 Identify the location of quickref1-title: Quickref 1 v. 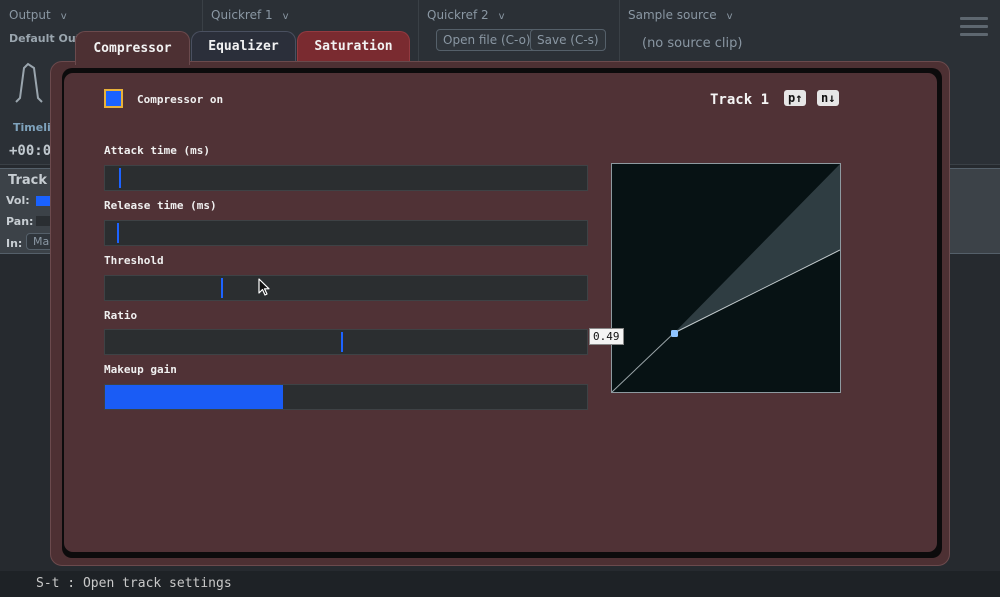
(250, 15).